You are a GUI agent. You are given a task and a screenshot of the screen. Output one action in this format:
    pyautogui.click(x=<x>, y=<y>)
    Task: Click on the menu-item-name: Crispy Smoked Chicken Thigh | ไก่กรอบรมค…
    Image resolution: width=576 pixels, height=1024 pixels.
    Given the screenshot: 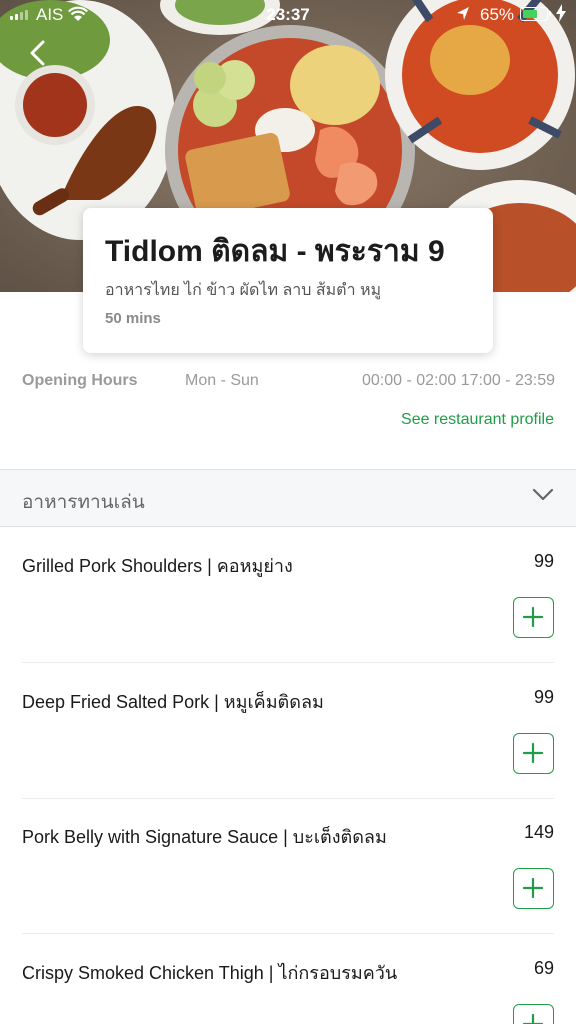 What is the action you would take?
    pyautogui.click(x=210, y=973)
    